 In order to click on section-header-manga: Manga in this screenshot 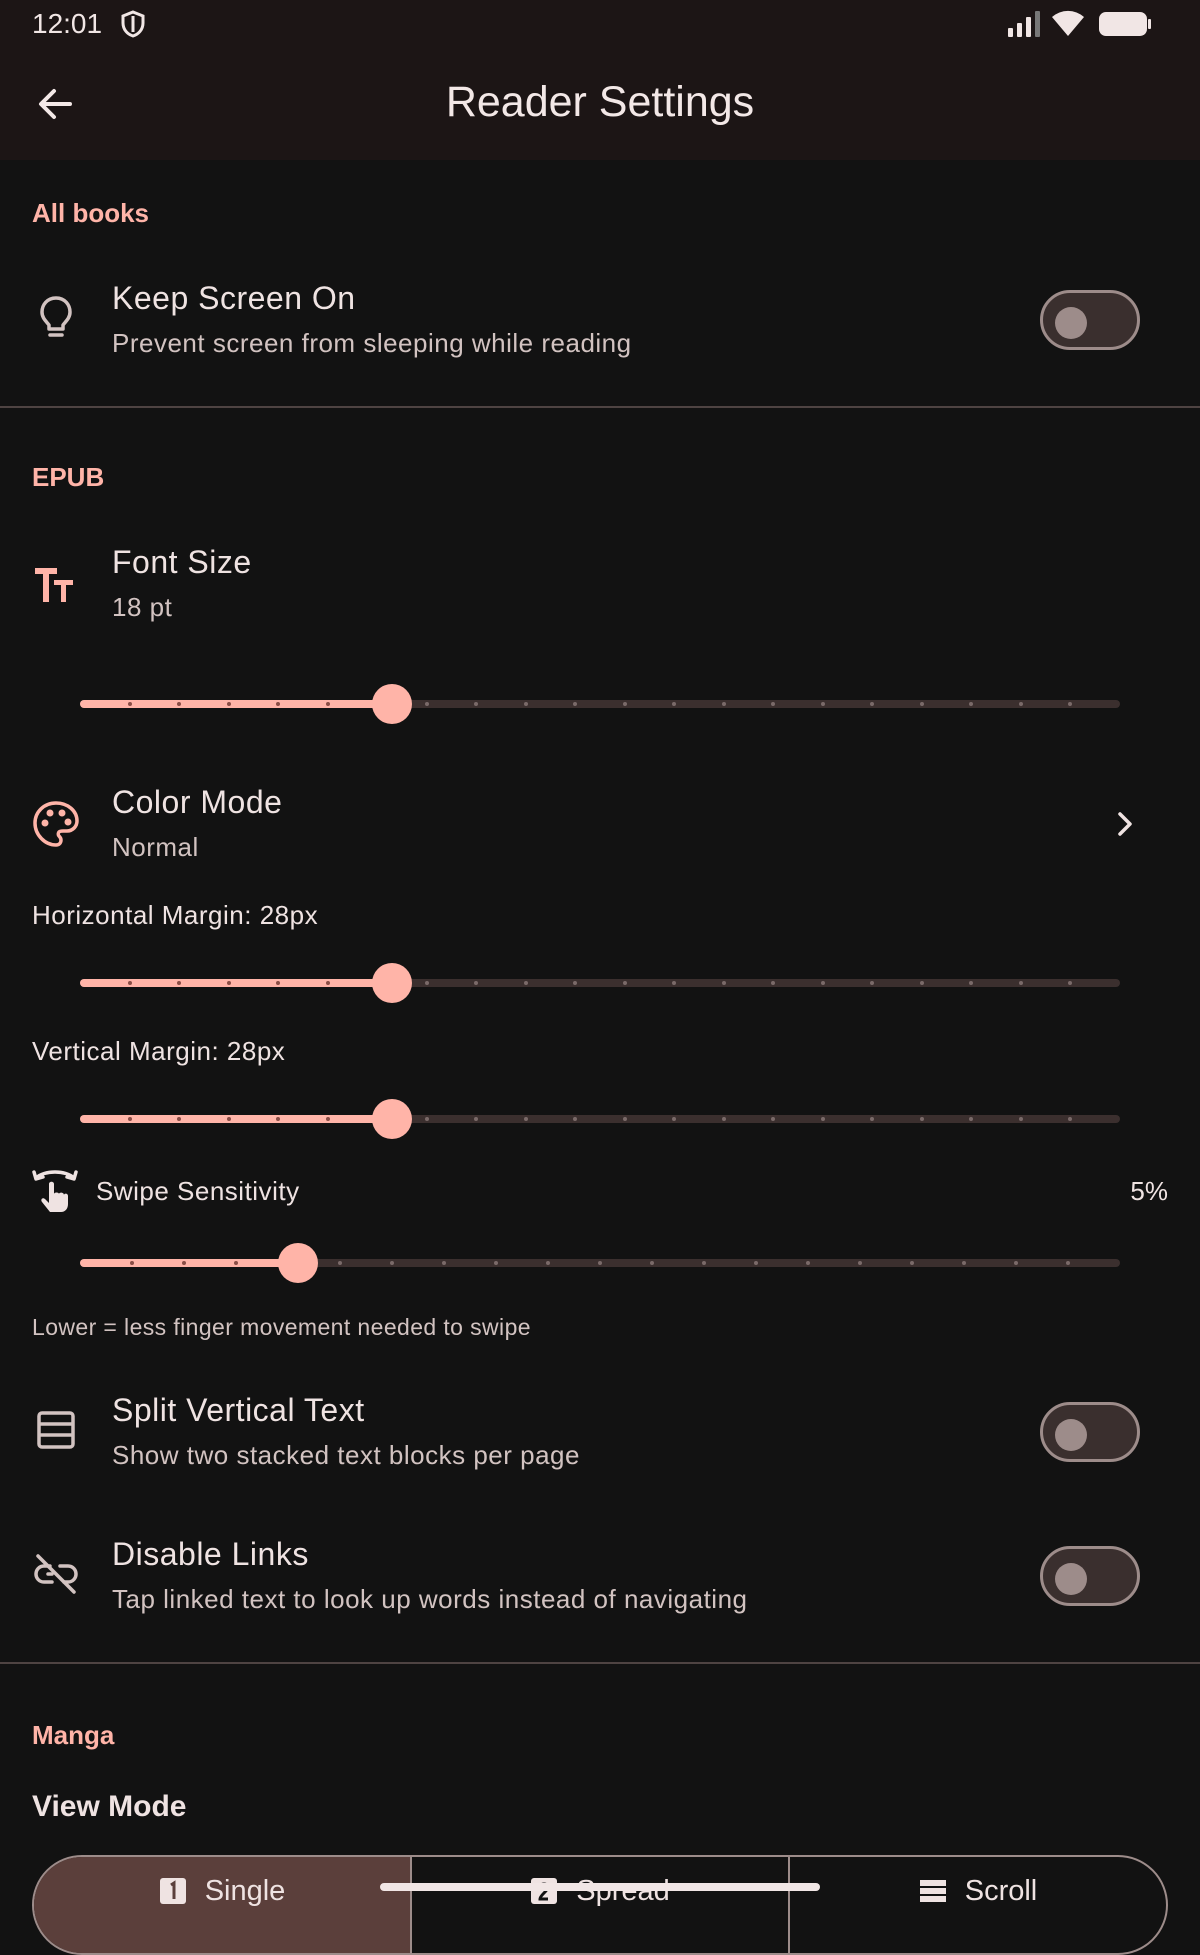, I will do `click(73, 1735)`.